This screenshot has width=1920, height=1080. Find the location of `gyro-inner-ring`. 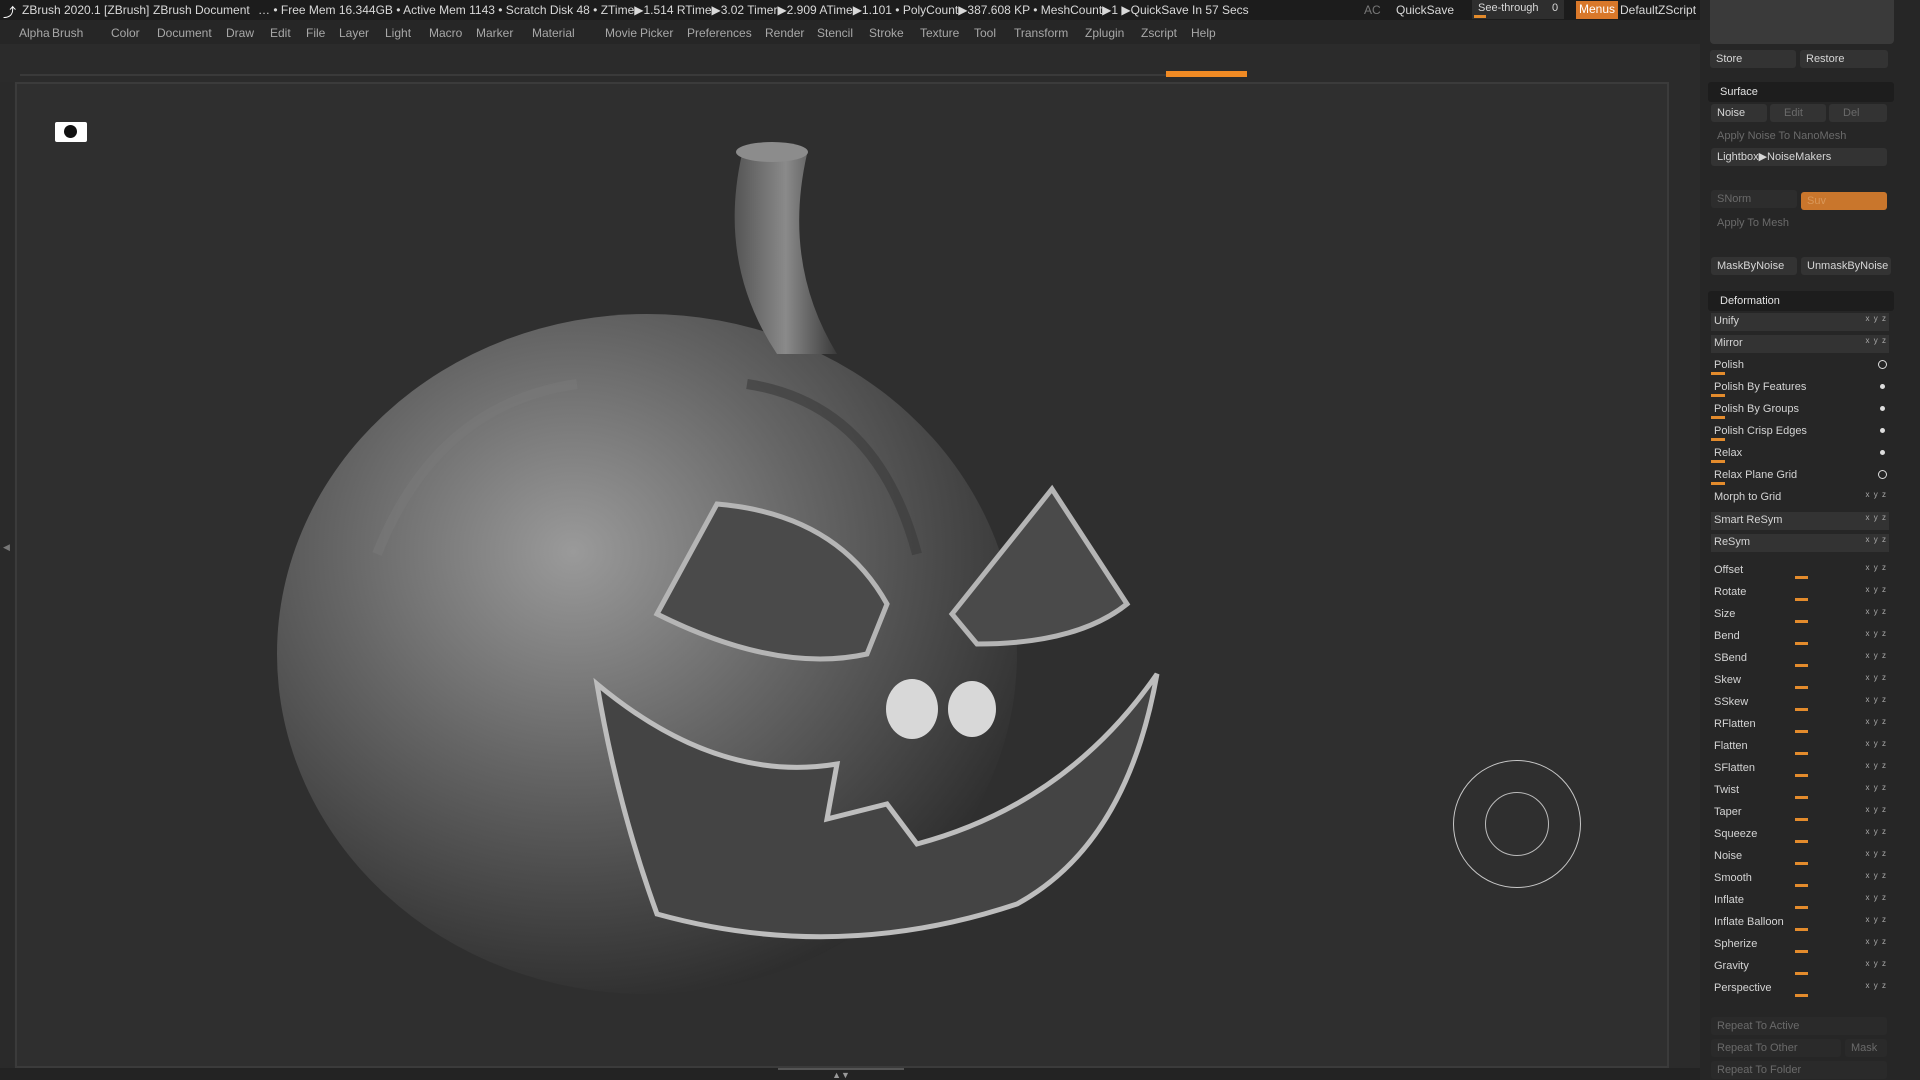

gyro-inner-ring is located at coordinates (1517, 824).